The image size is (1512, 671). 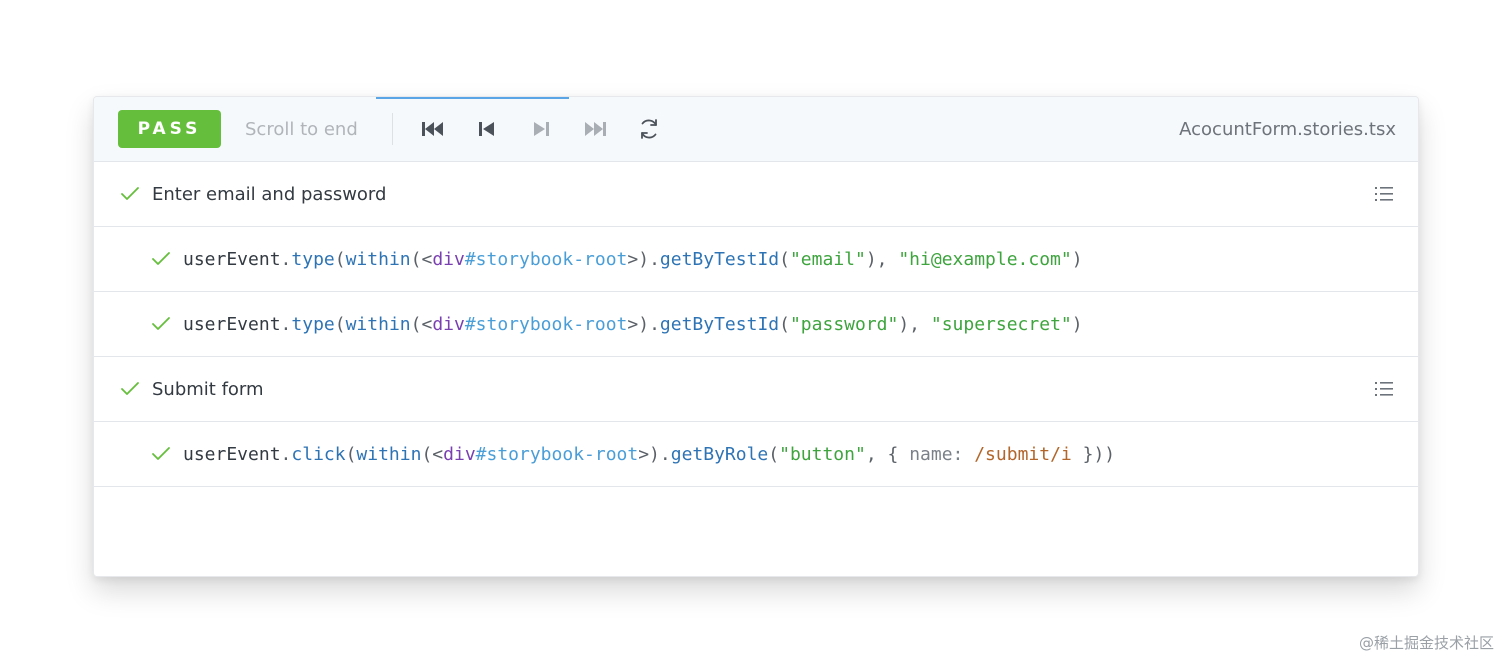 I want to click on call-option-value: /submit/i, so click(x=1023, y=454).